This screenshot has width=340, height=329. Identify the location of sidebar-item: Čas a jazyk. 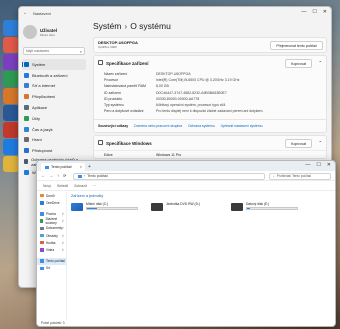
(54, 129).